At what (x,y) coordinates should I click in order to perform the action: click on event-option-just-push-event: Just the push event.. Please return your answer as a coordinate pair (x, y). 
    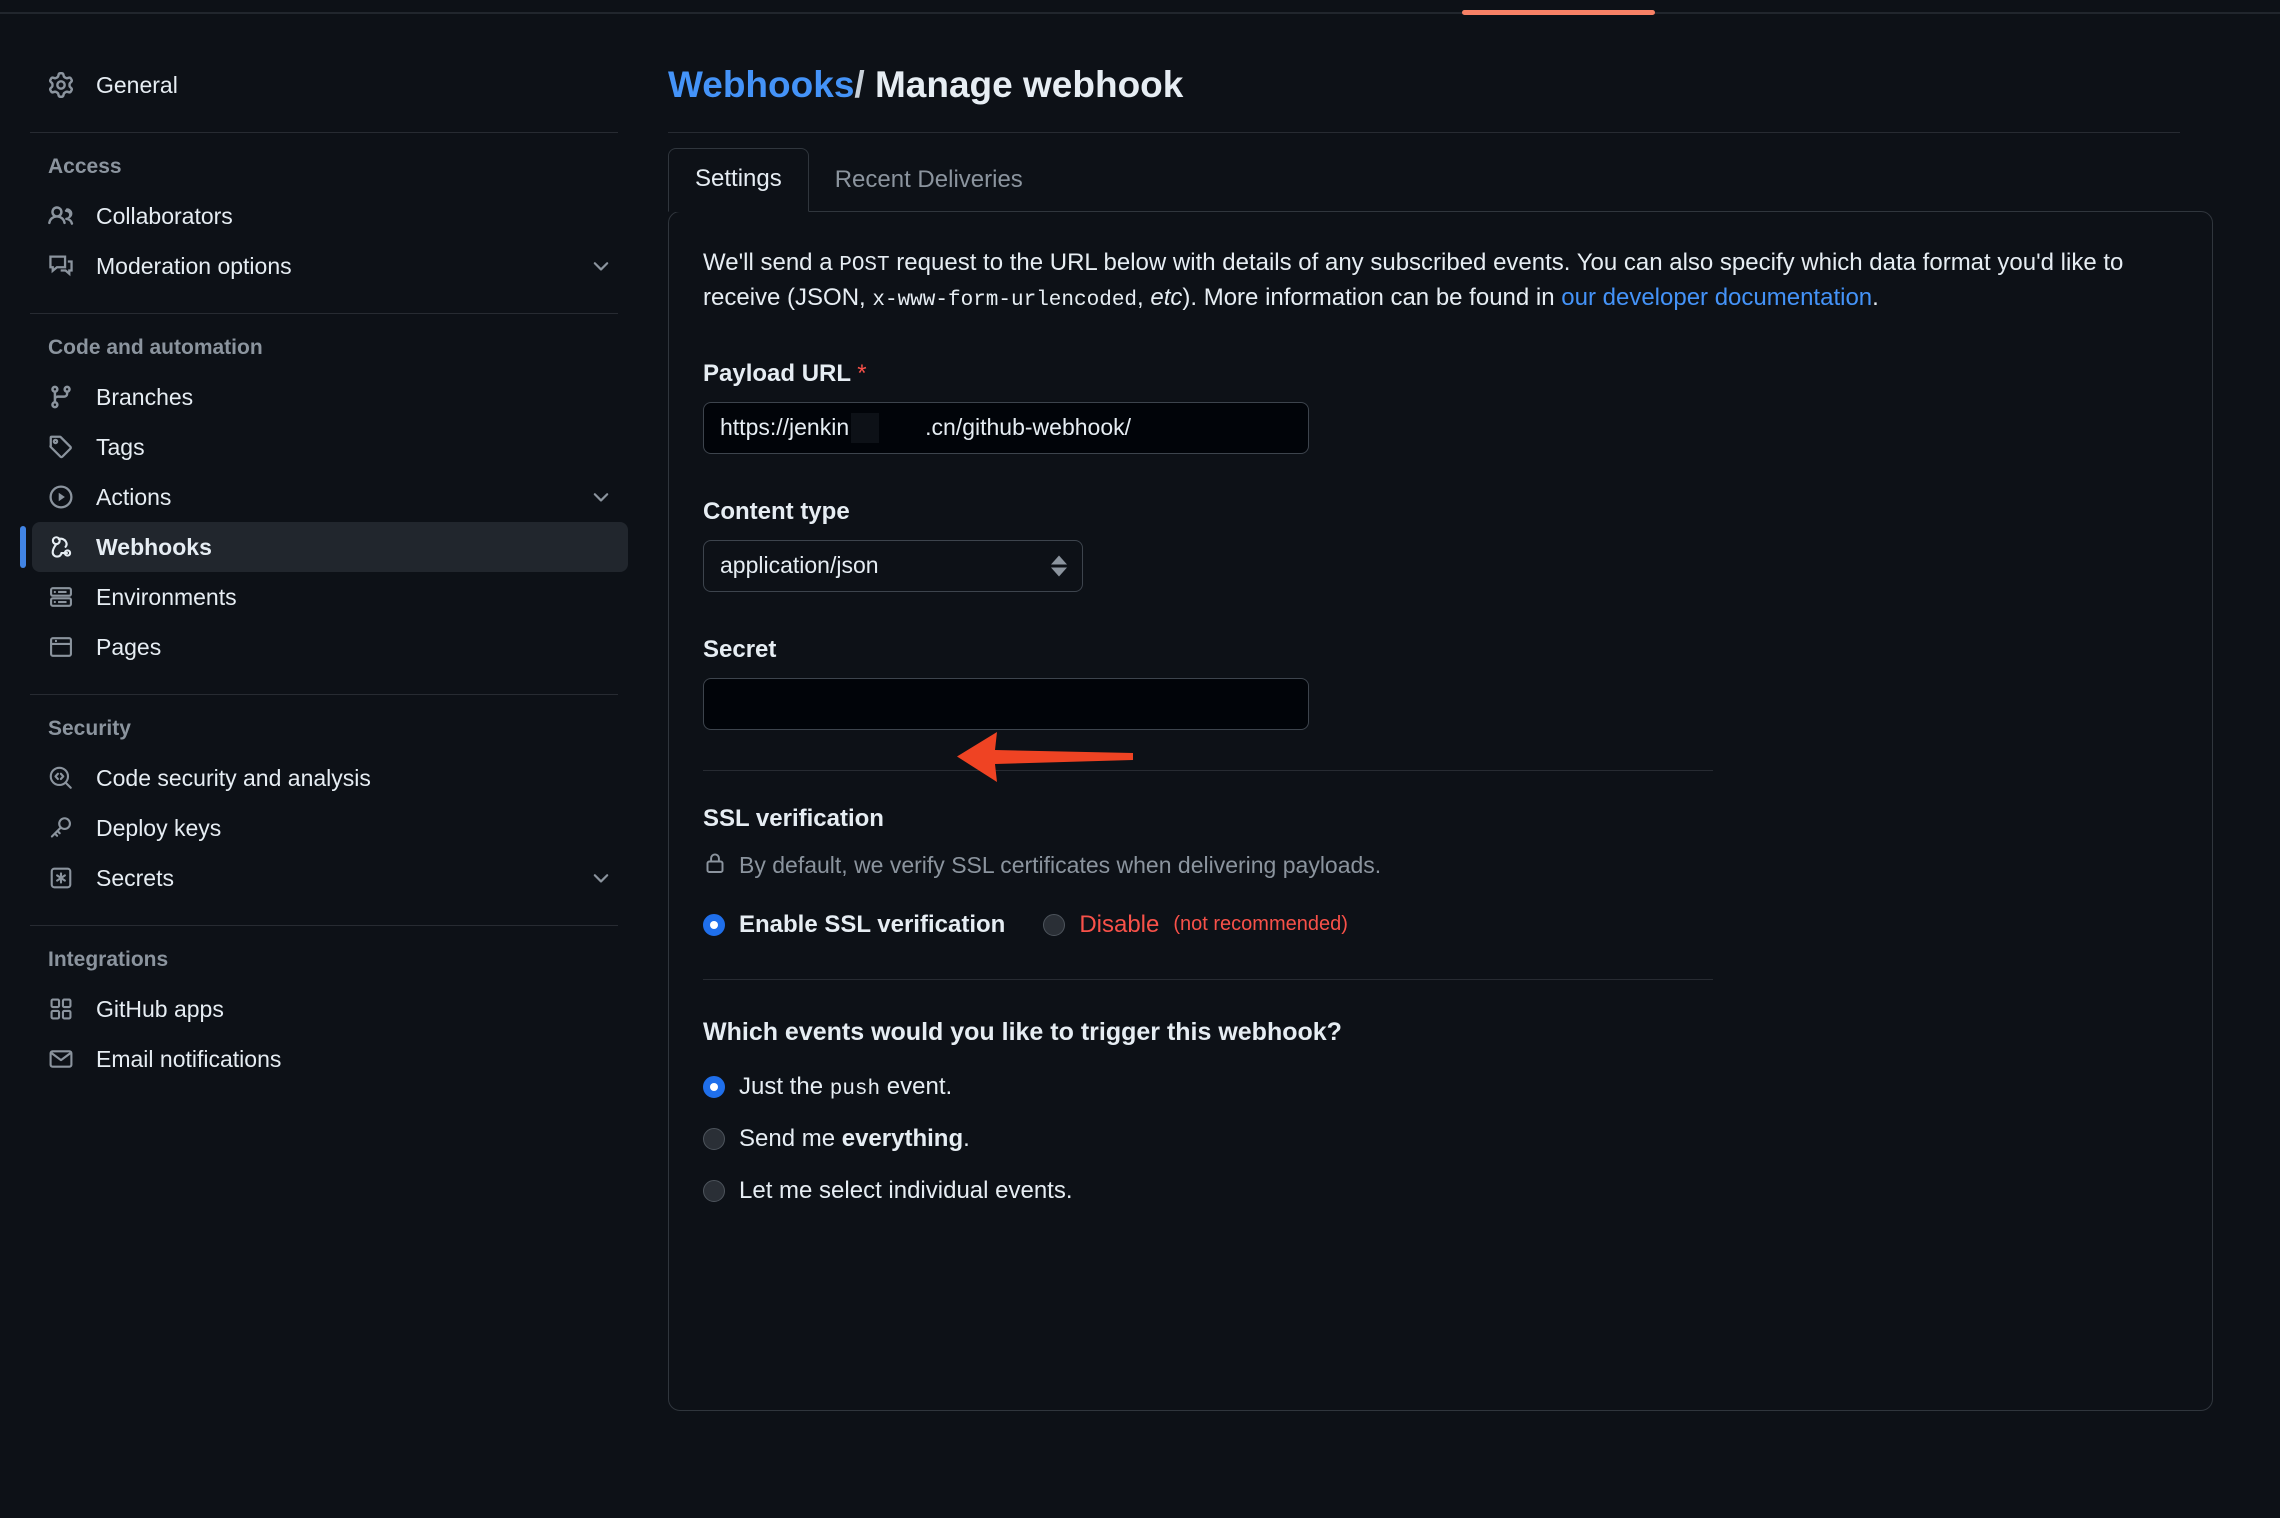
    Looking at the image, I should click on (1440, 1087).